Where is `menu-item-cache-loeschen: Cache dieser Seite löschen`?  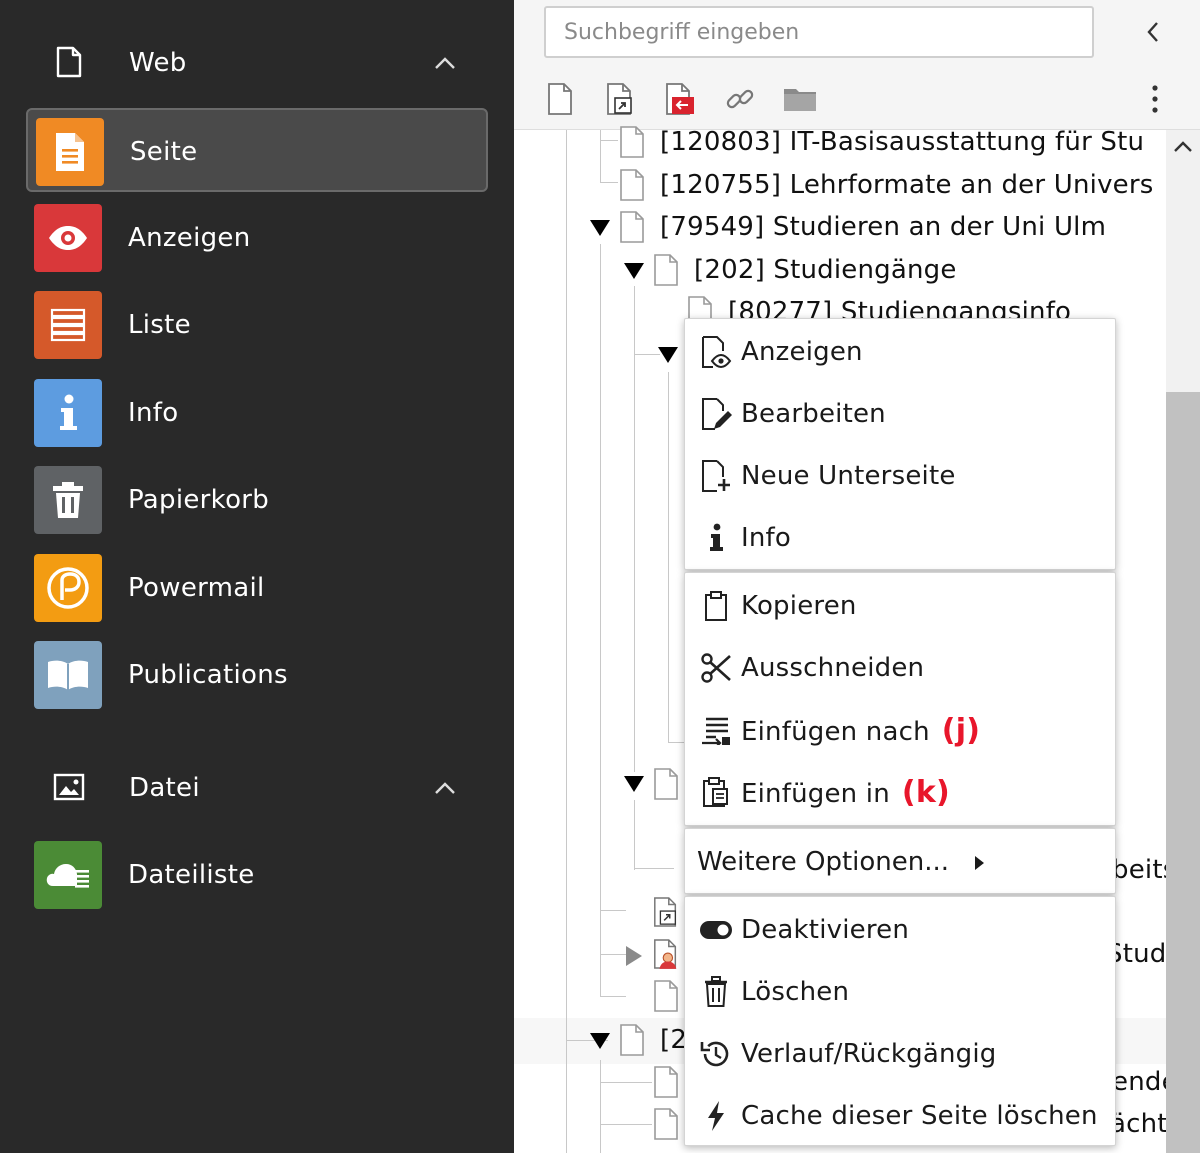
menu-item-cache-loeschen: Cache dieser Seite löschen is located at coordinates (900, 1116).